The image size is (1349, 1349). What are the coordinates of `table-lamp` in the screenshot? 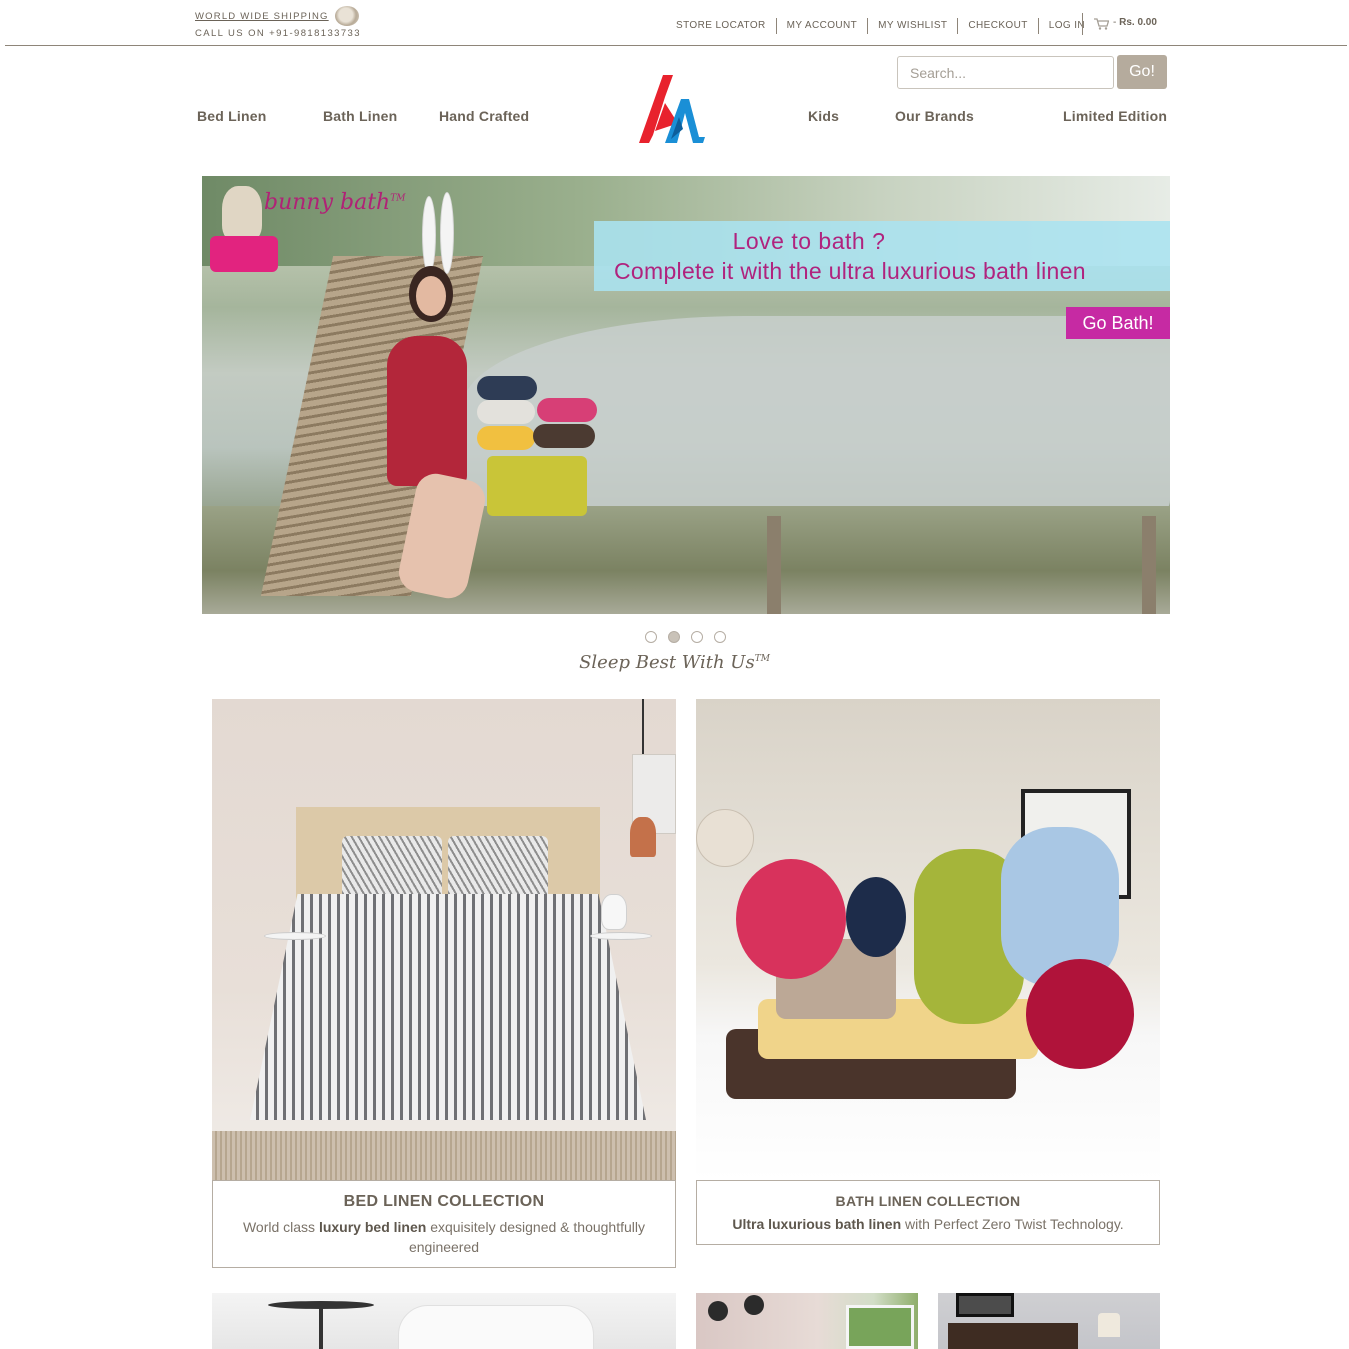 It's located at (1109, 1325).